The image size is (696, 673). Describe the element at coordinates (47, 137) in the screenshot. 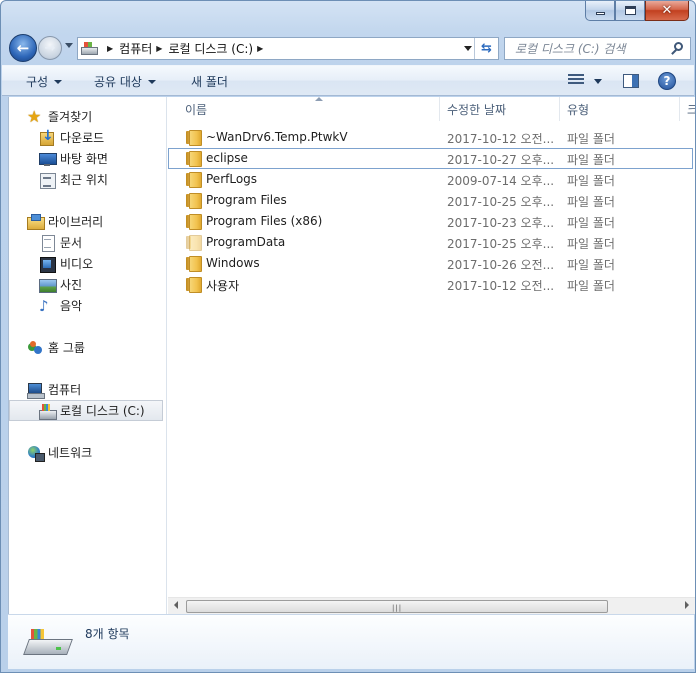

I see `downloads-icon` at that location.